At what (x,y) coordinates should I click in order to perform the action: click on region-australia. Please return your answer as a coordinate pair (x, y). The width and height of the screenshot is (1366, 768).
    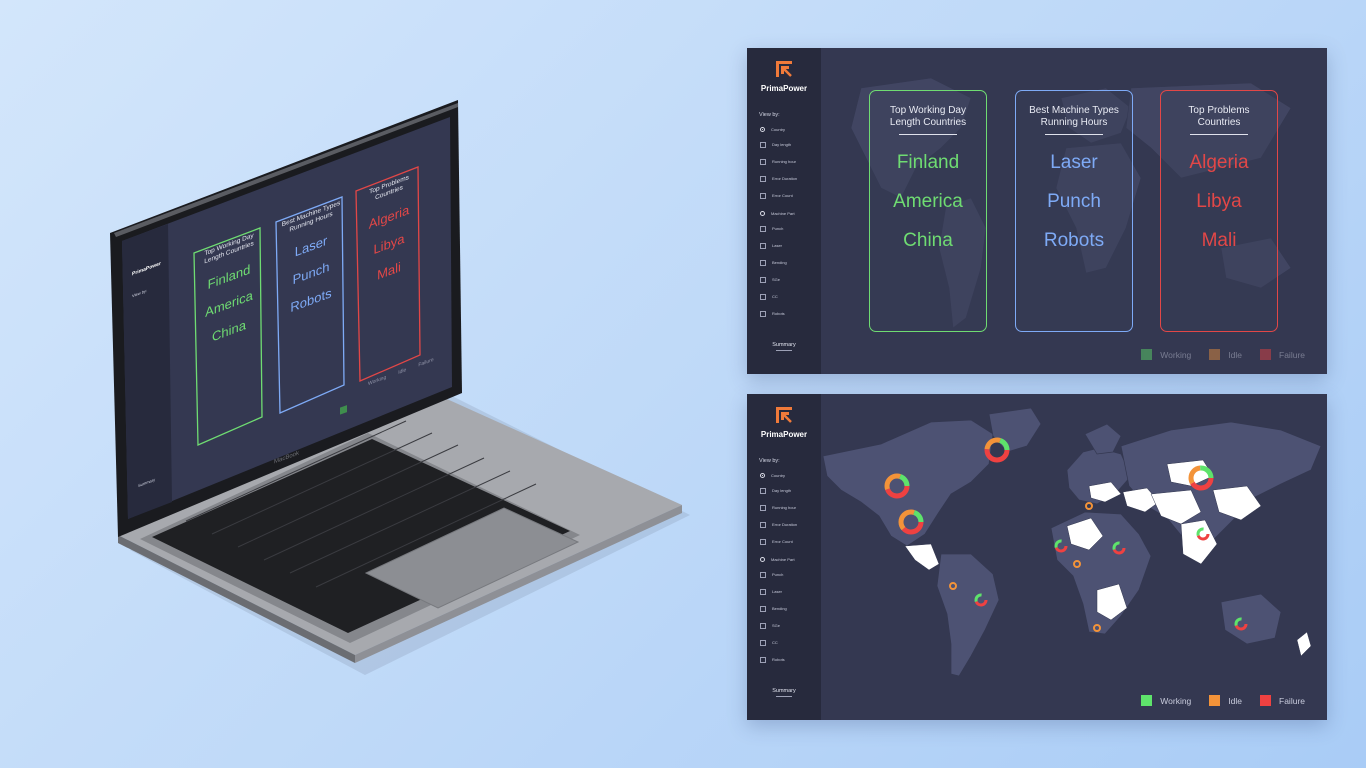
    Looking at the image, I should click on (1251, 619).